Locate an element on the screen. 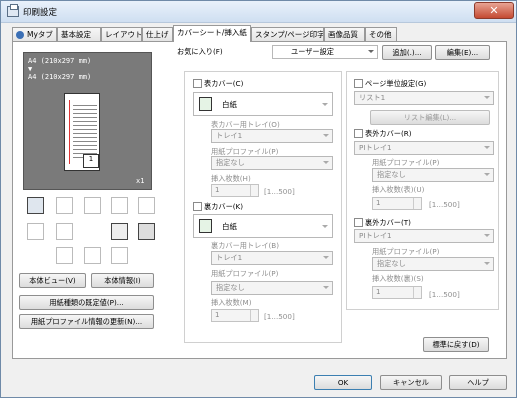  collate-icon is located at coordinates (119, 205).